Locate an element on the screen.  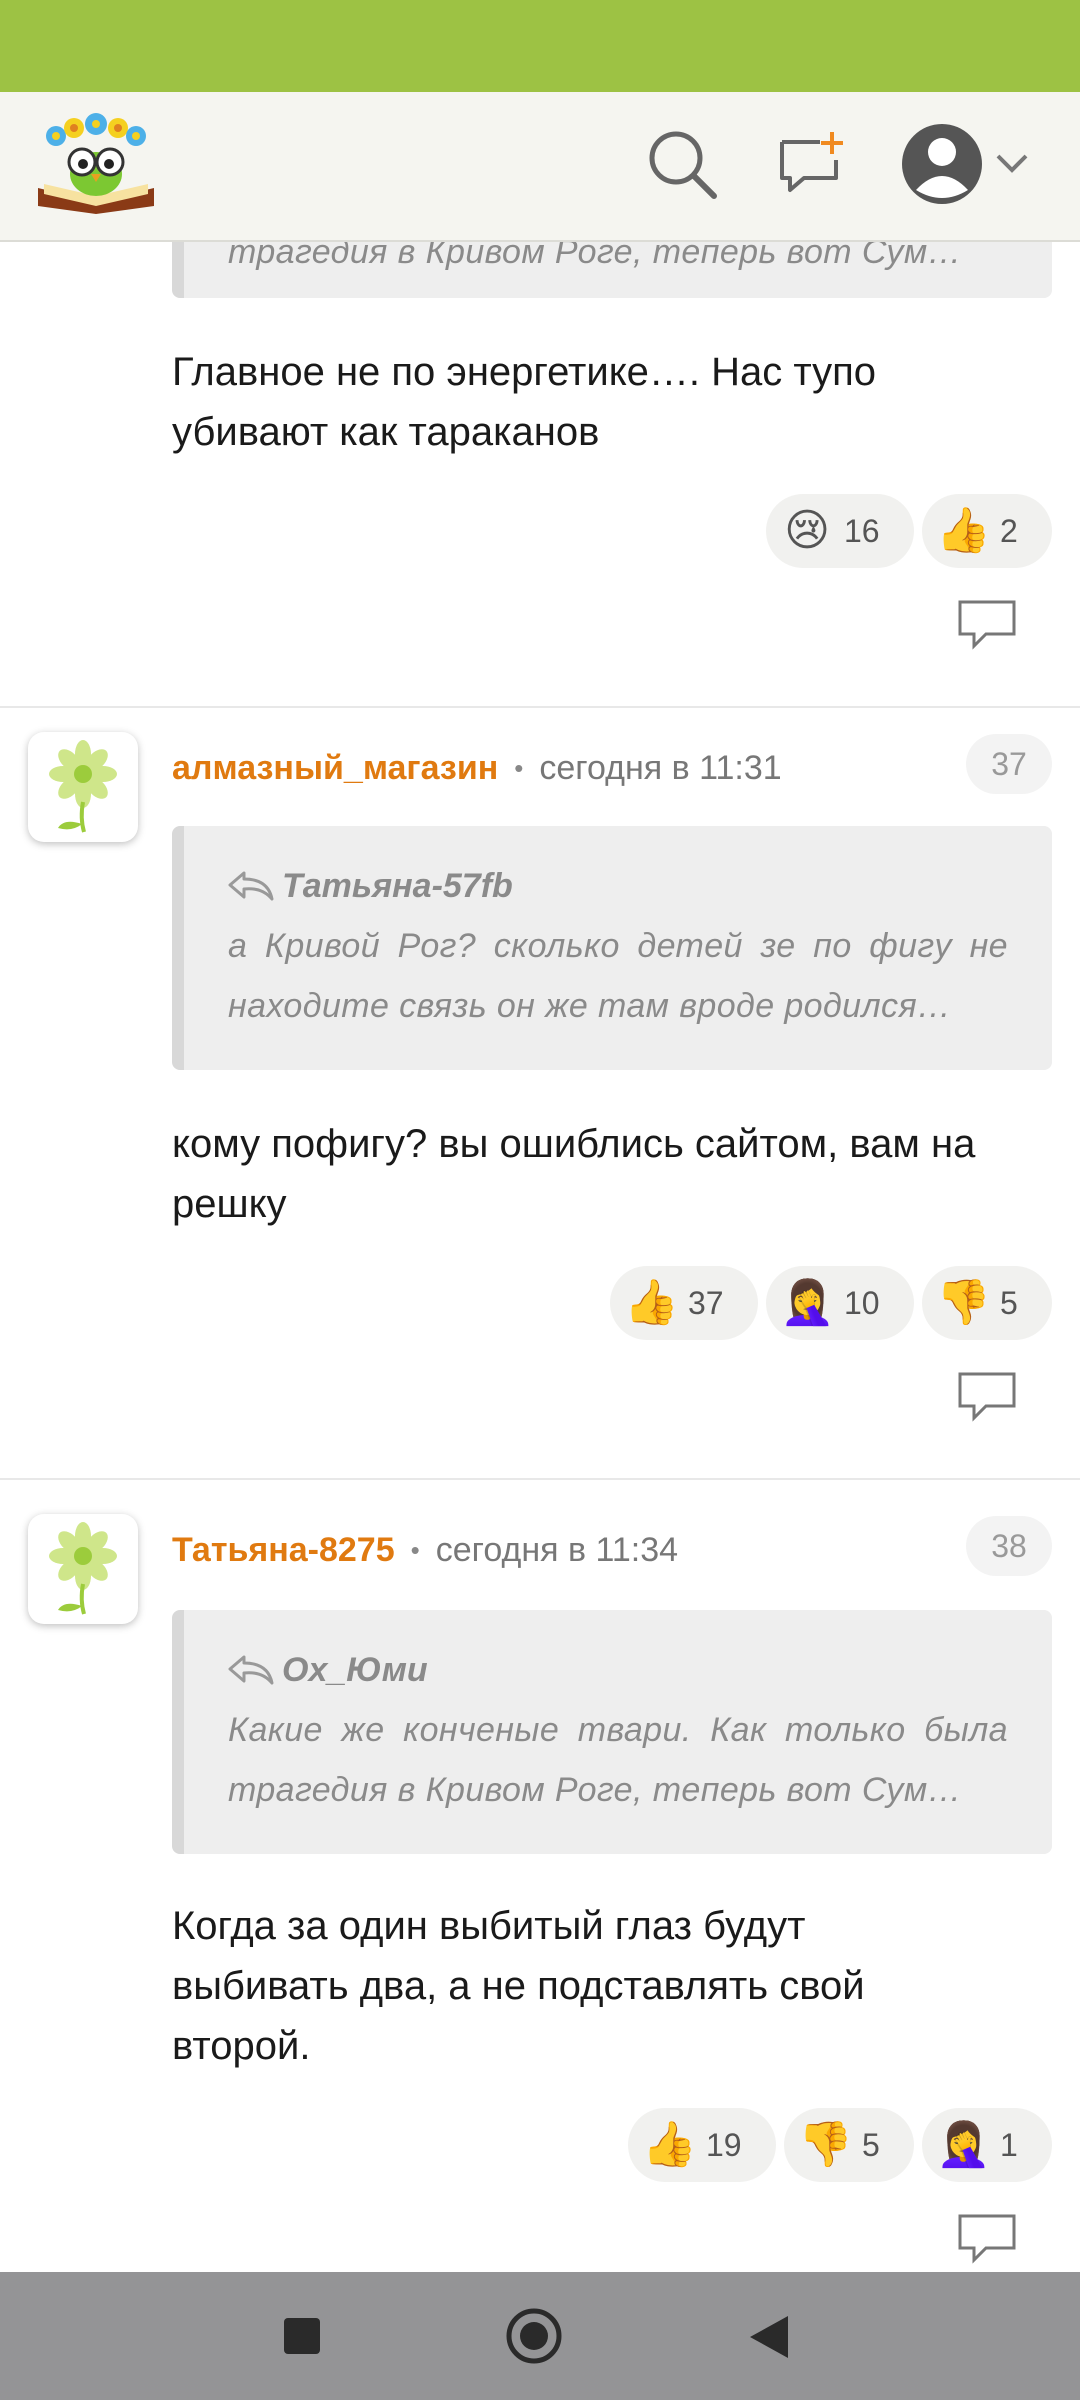
chat-add-icon is located at coordinates (812, 164).